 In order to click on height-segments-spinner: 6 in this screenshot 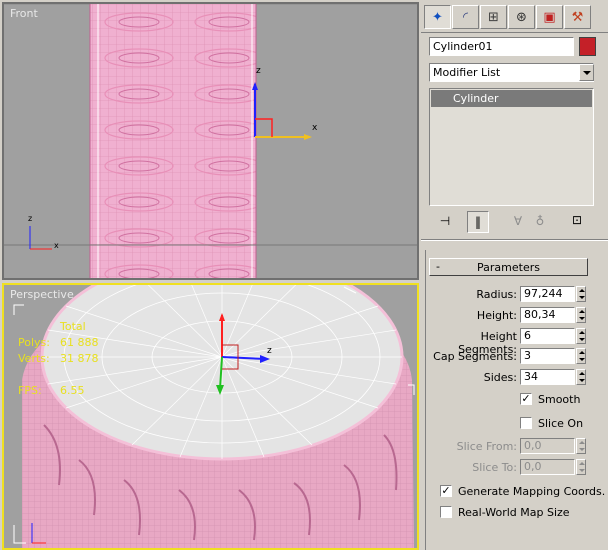, I will do `click(547, 336)`.